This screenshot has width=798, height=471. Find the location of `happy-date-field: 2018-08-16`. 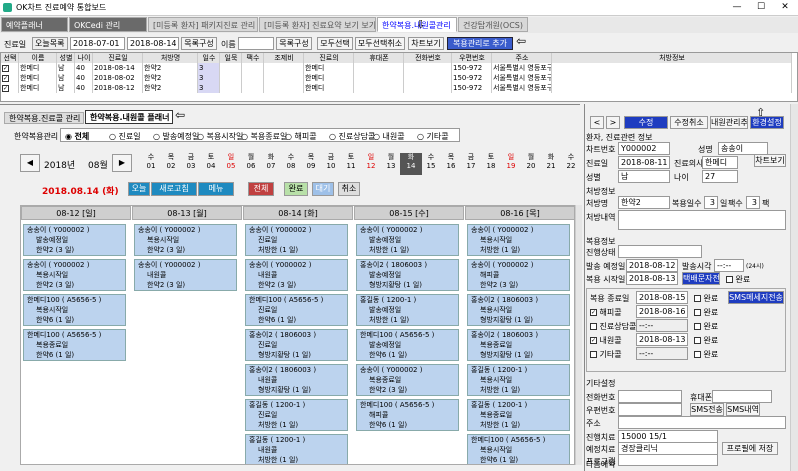

happy-date-field: 2018-08-16 is located at coordinates (662, 311).